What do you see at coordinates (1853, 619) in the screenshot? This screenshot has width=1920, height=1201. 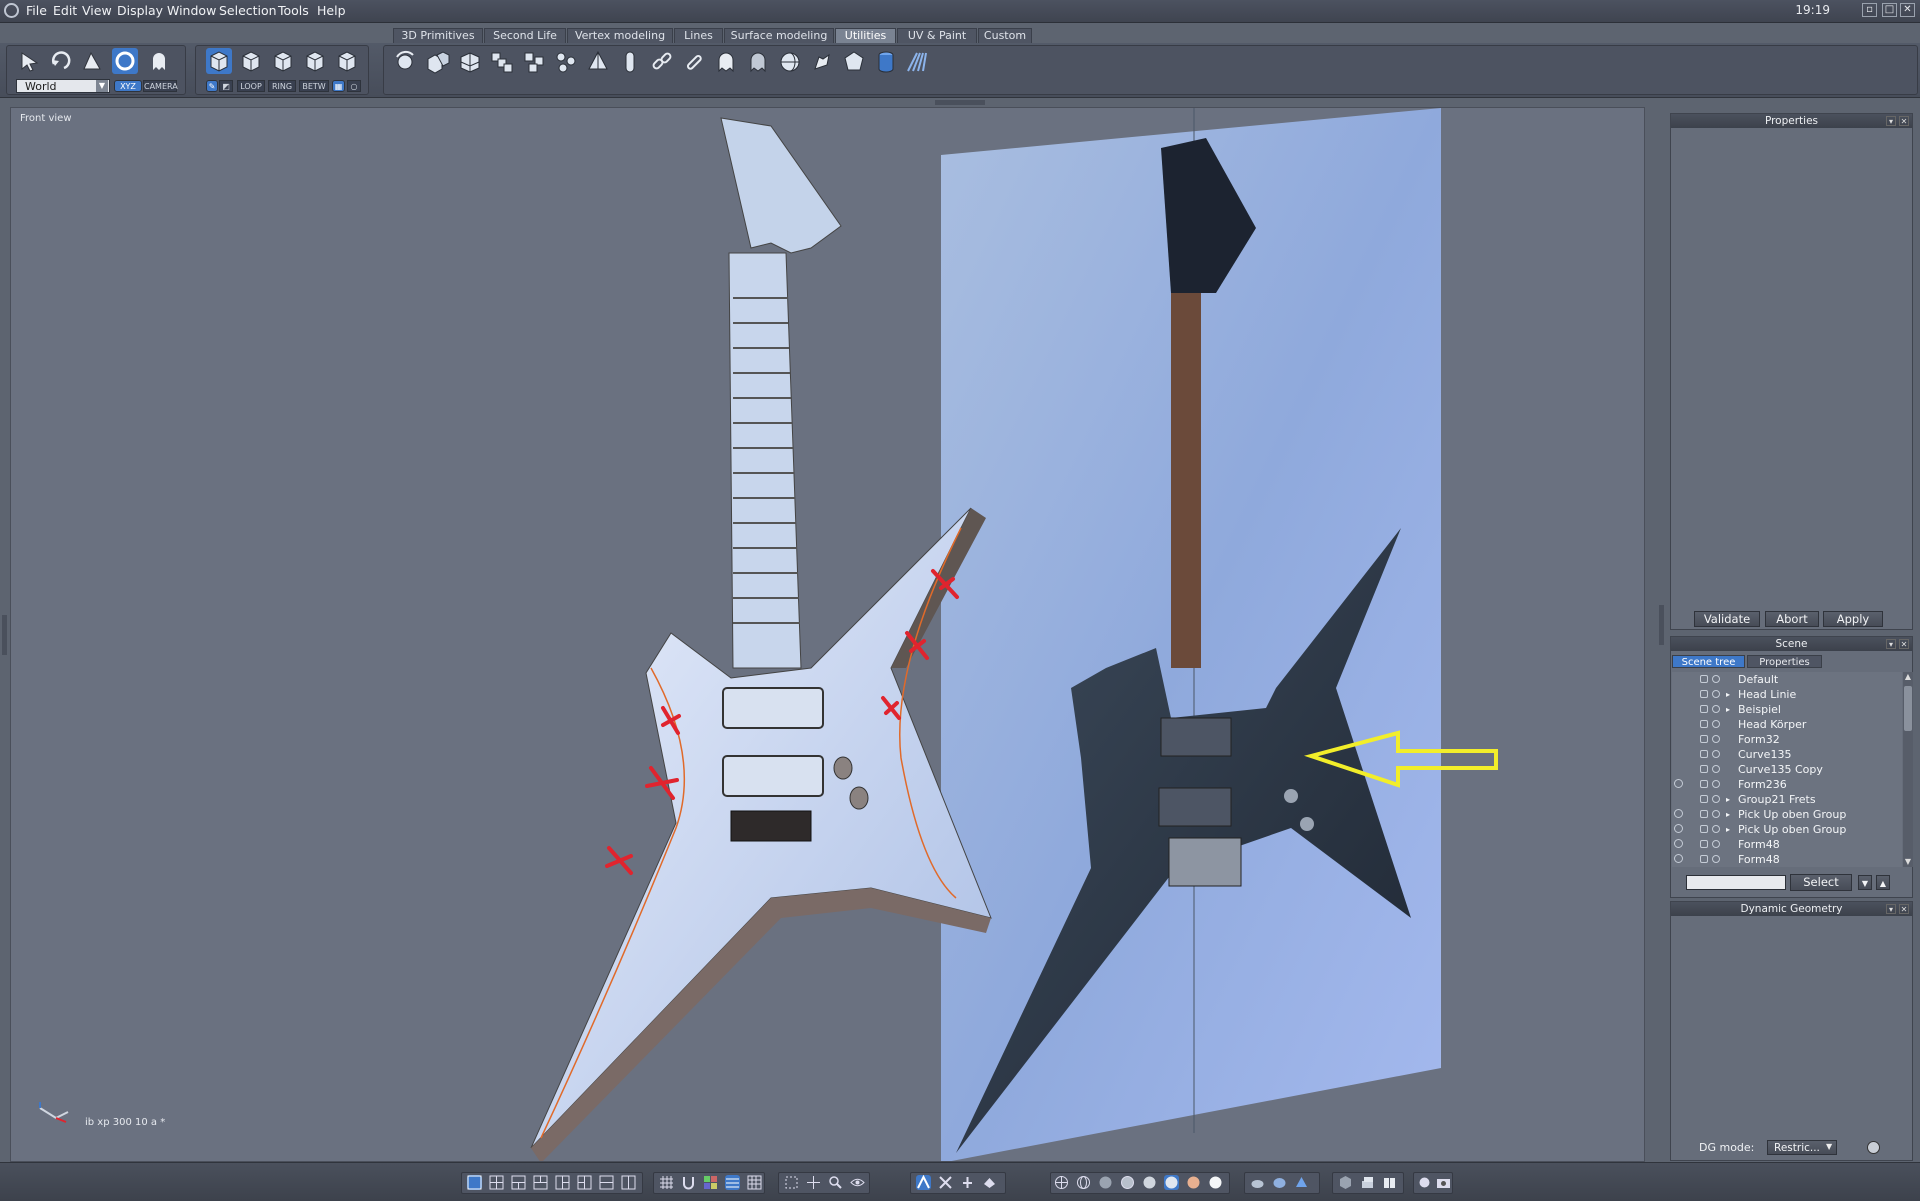 I see `apply-button: Apply` at bounding box center [1853, 619].